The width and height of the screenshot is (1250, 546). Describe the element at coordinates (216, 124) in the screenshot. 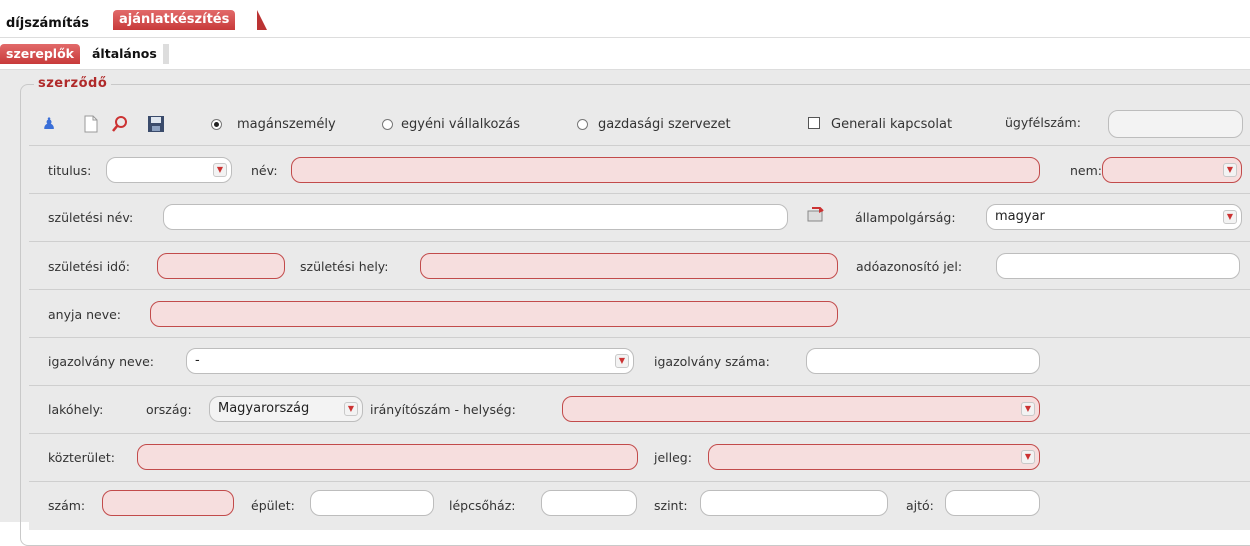

I see `radio-maganszemely` at that location.